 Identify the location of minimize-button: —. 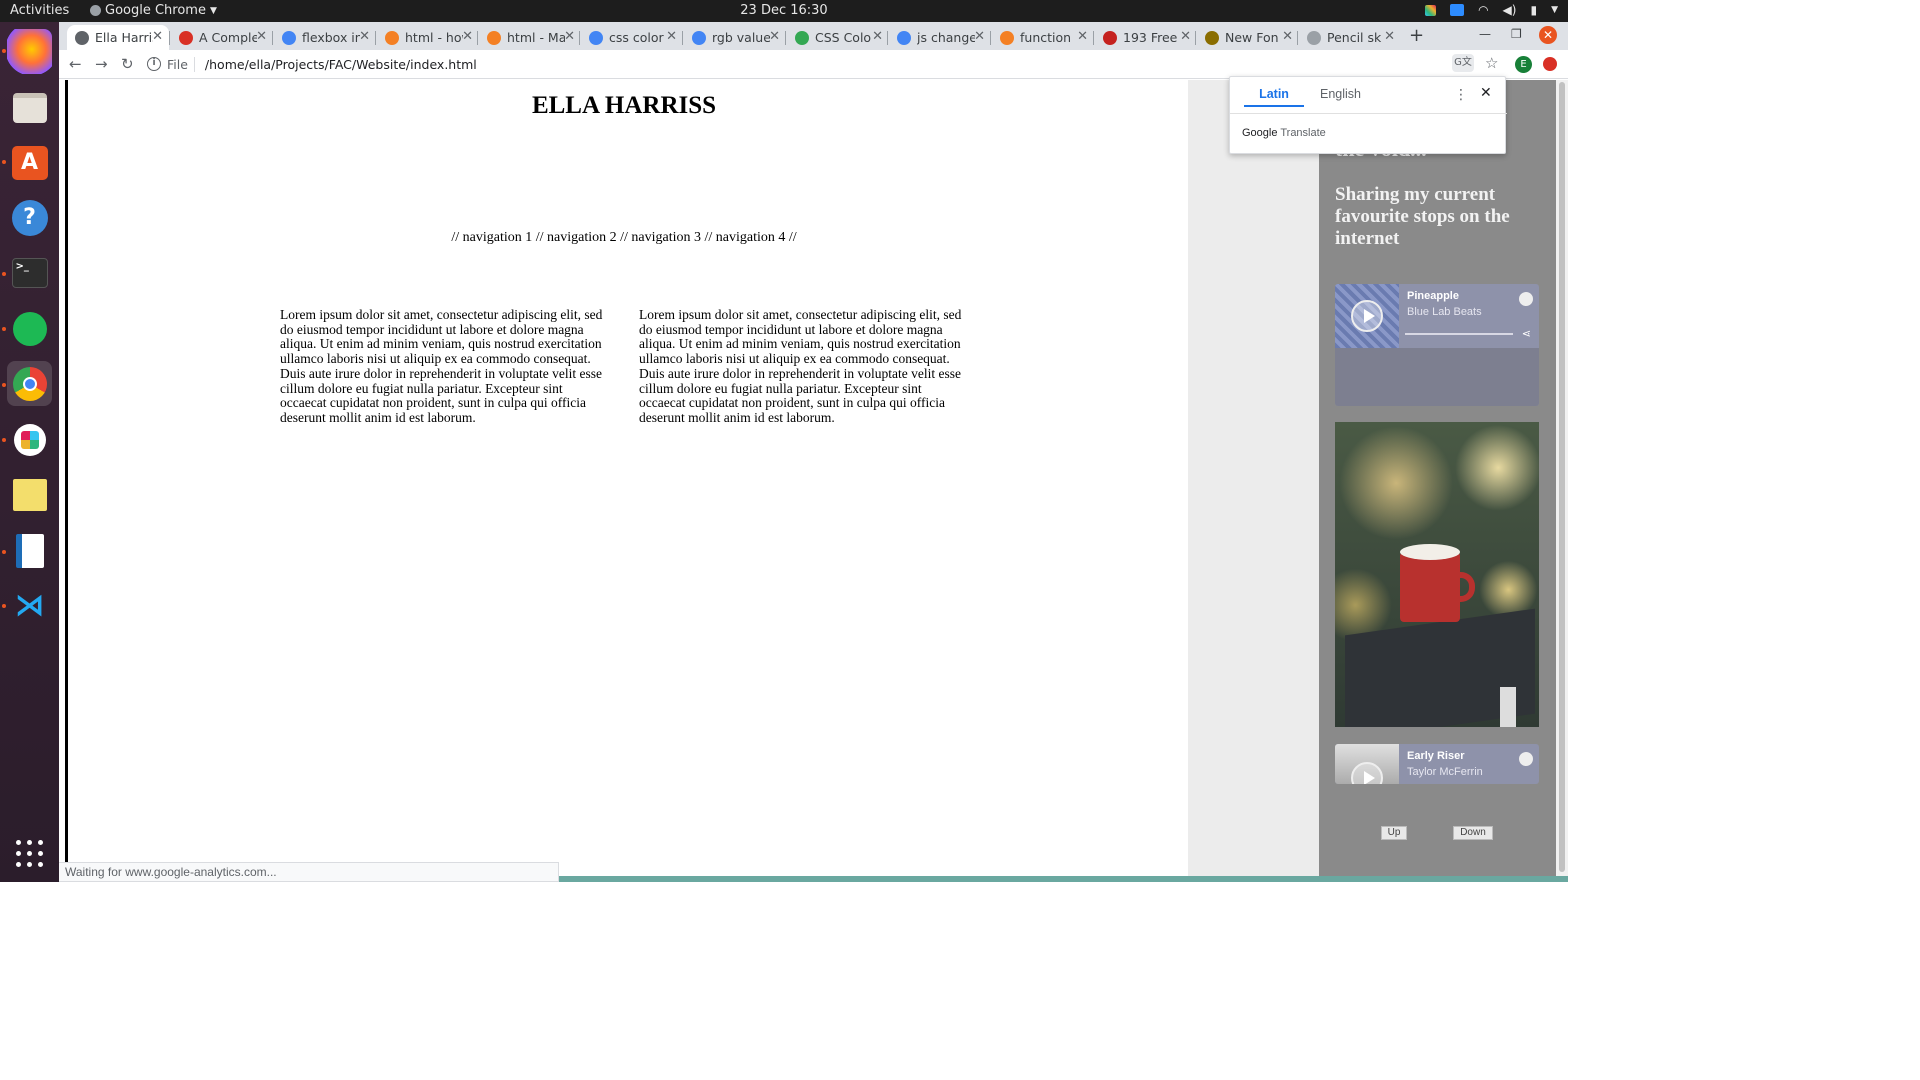
(1485, 34).